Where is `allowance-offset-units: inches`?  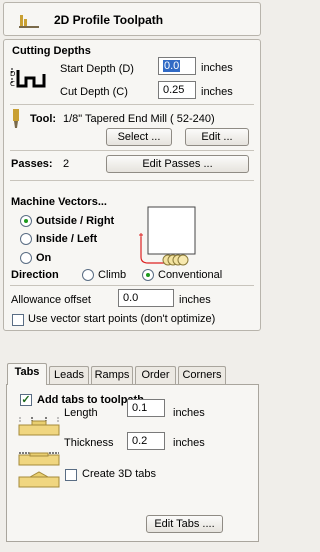 allowance-offset-units: inches is located at coordinates (195, 300).